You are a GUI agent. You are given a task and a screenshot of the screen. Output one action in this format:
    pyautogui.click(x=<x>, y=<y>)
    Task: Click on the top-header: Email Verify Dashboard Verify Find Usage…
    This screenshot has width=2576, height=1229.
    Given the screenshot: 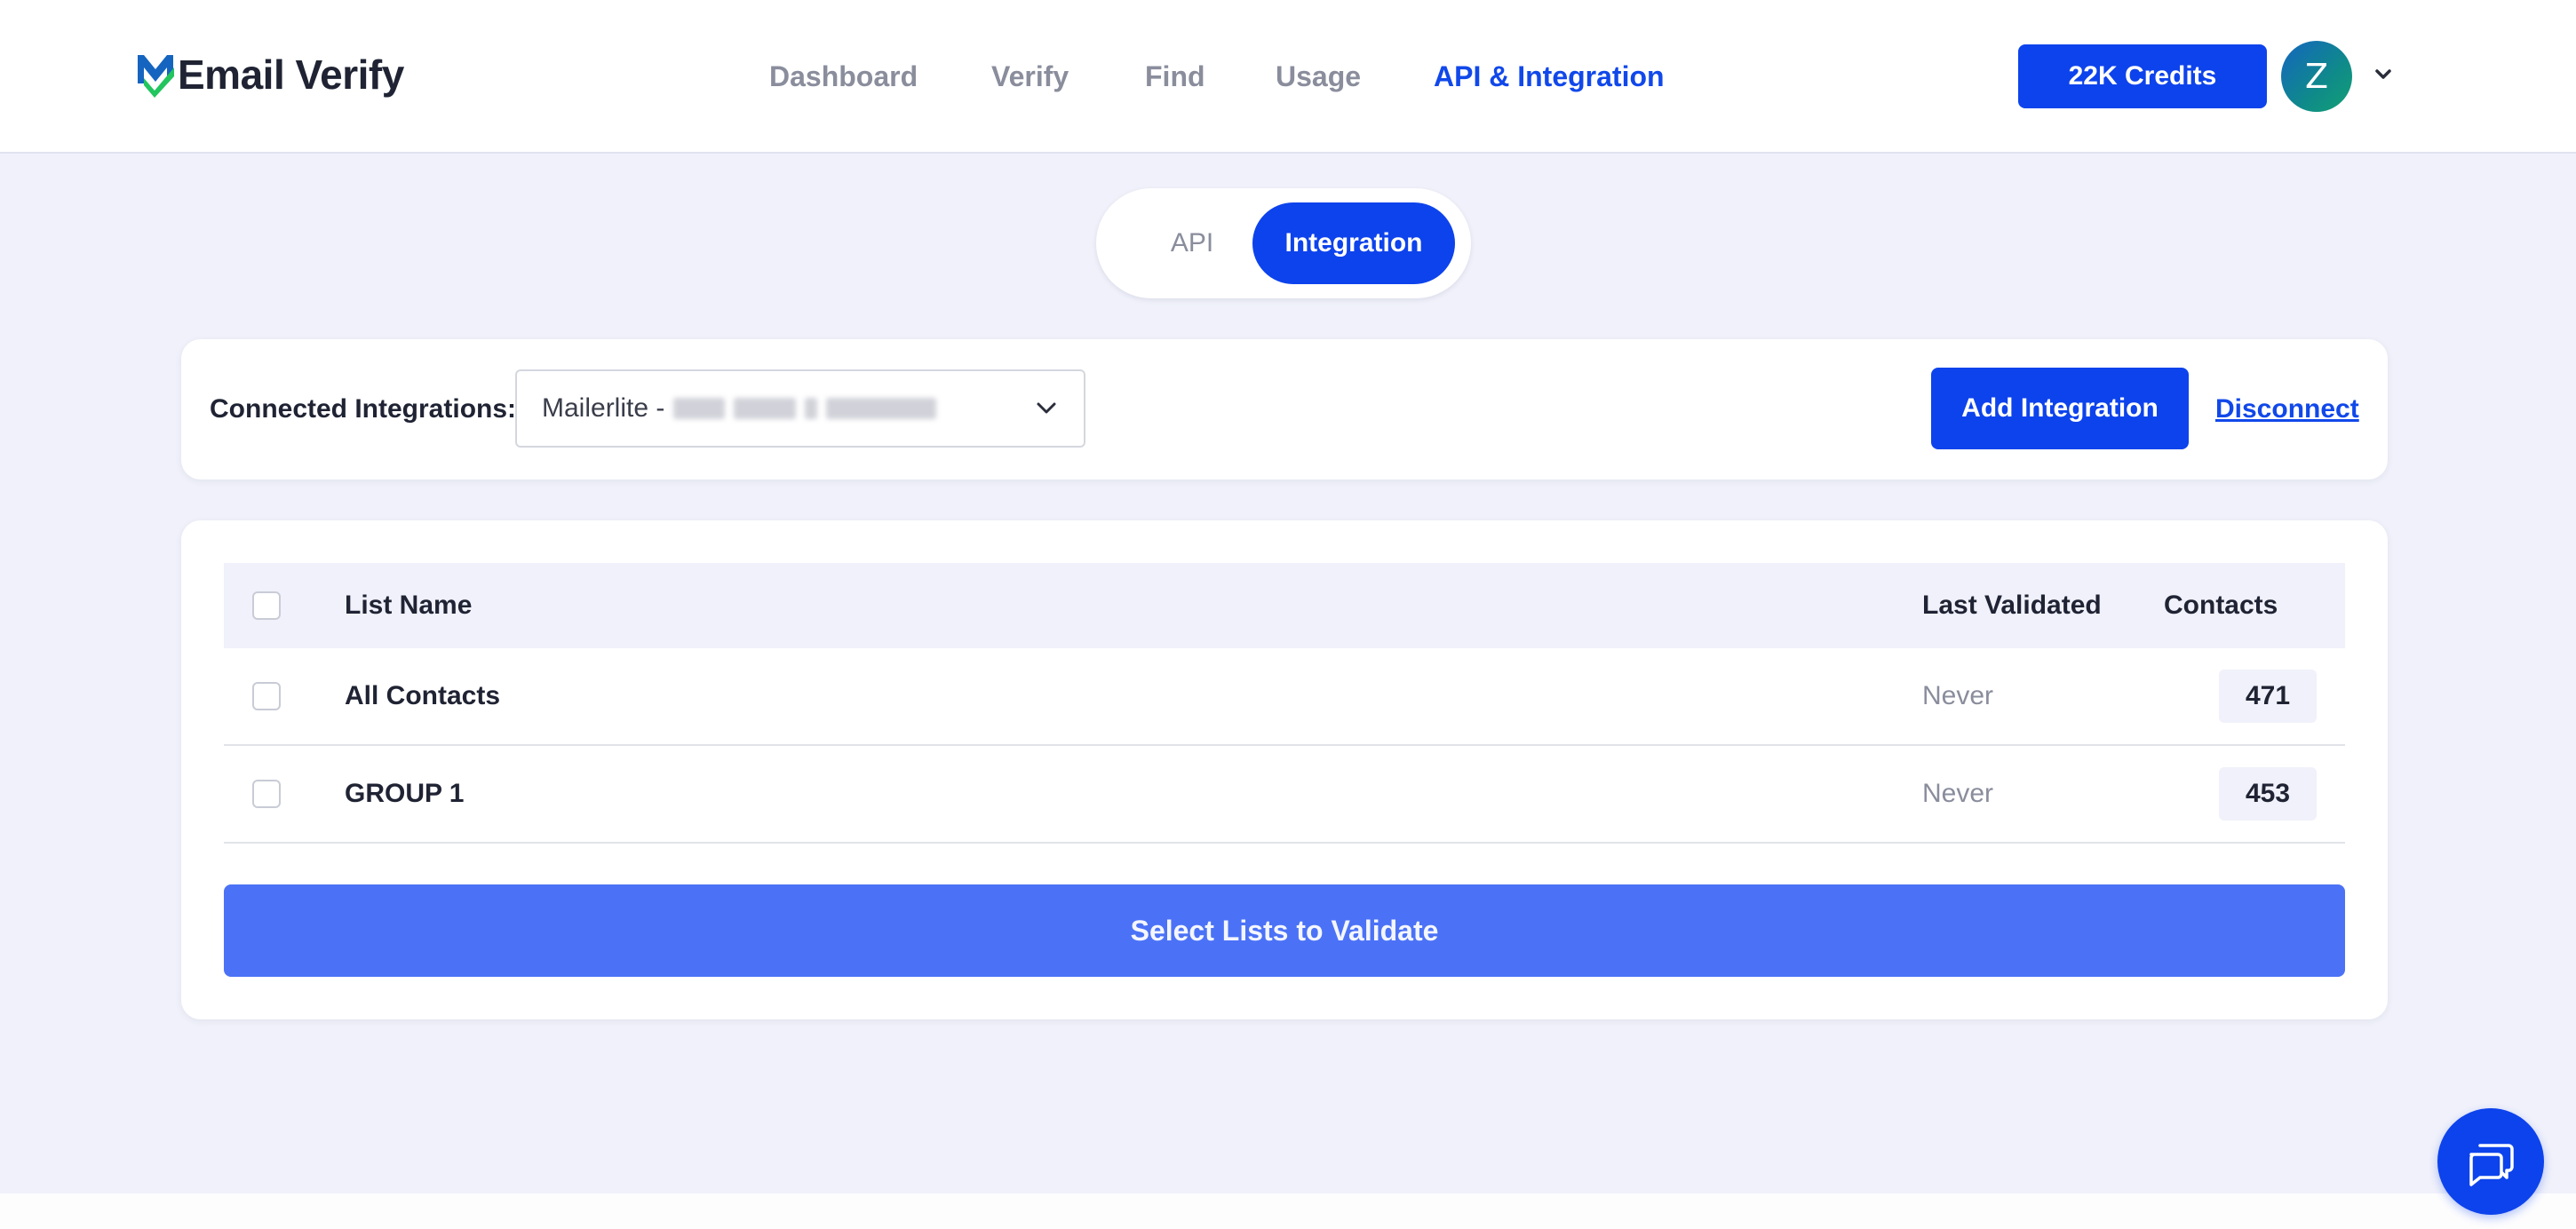 What is the action you would take?
    pyautogui.click(x=1288, y=77)
    